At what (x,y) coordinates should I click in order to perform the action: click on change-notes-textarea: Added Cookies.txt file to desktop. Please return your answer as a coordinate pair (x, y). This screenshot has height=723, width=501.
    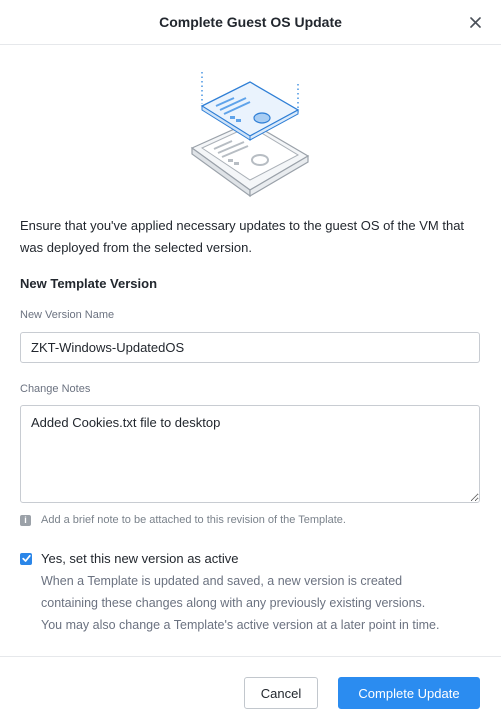
    Looking at the image, I should click on (250, 454).